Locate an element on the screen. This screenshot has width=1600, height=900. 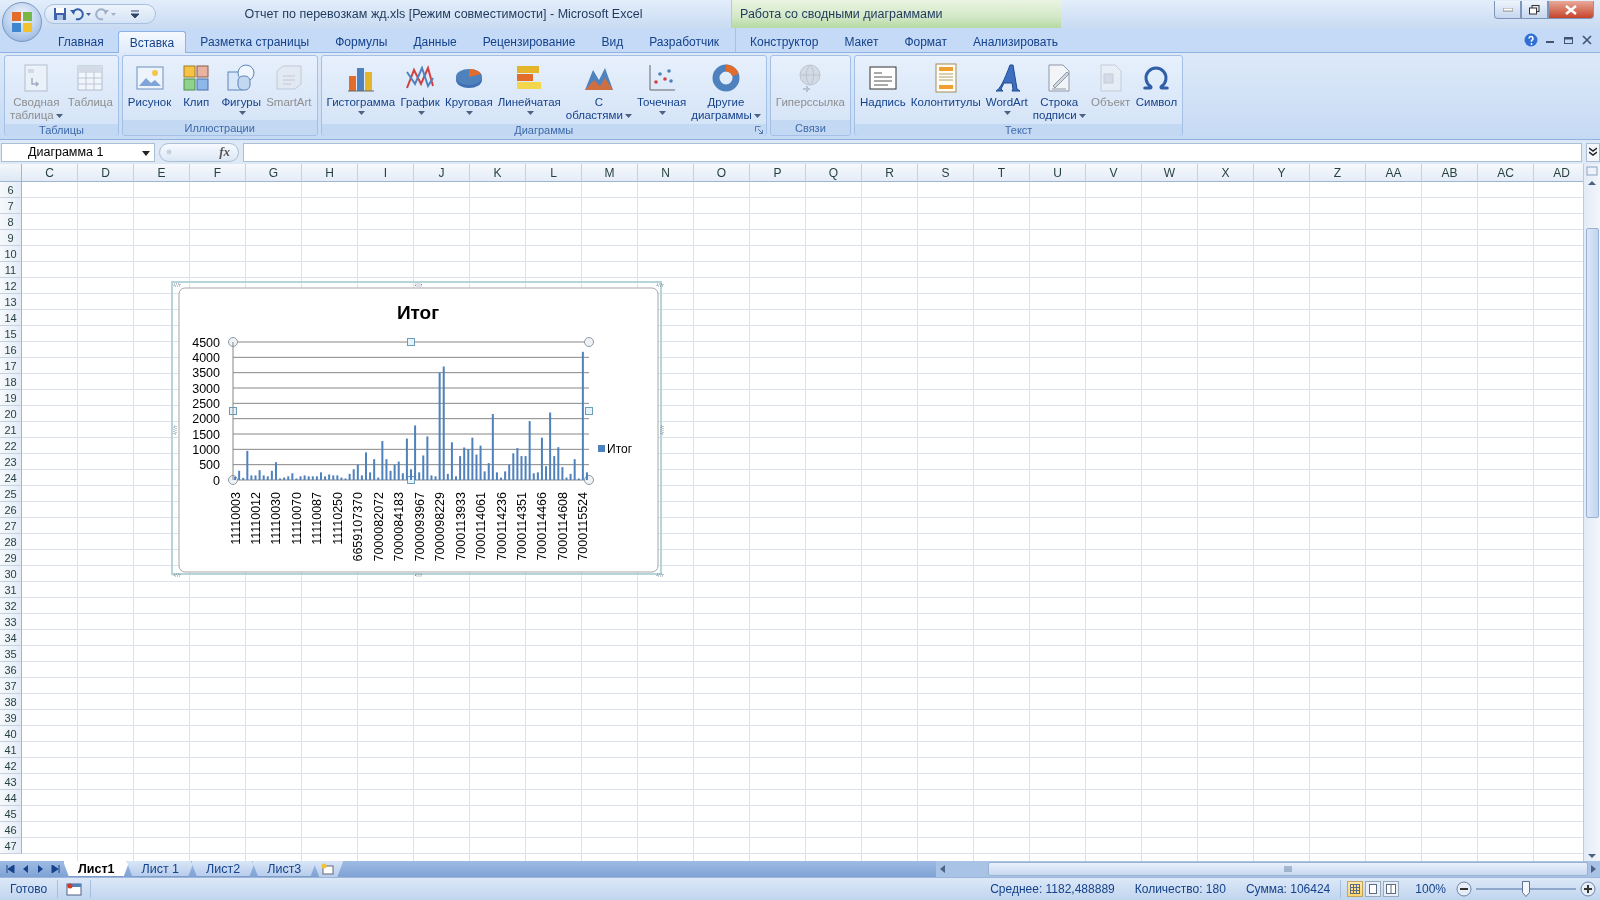
column-header: AD is located at coordinates (1558, 173).